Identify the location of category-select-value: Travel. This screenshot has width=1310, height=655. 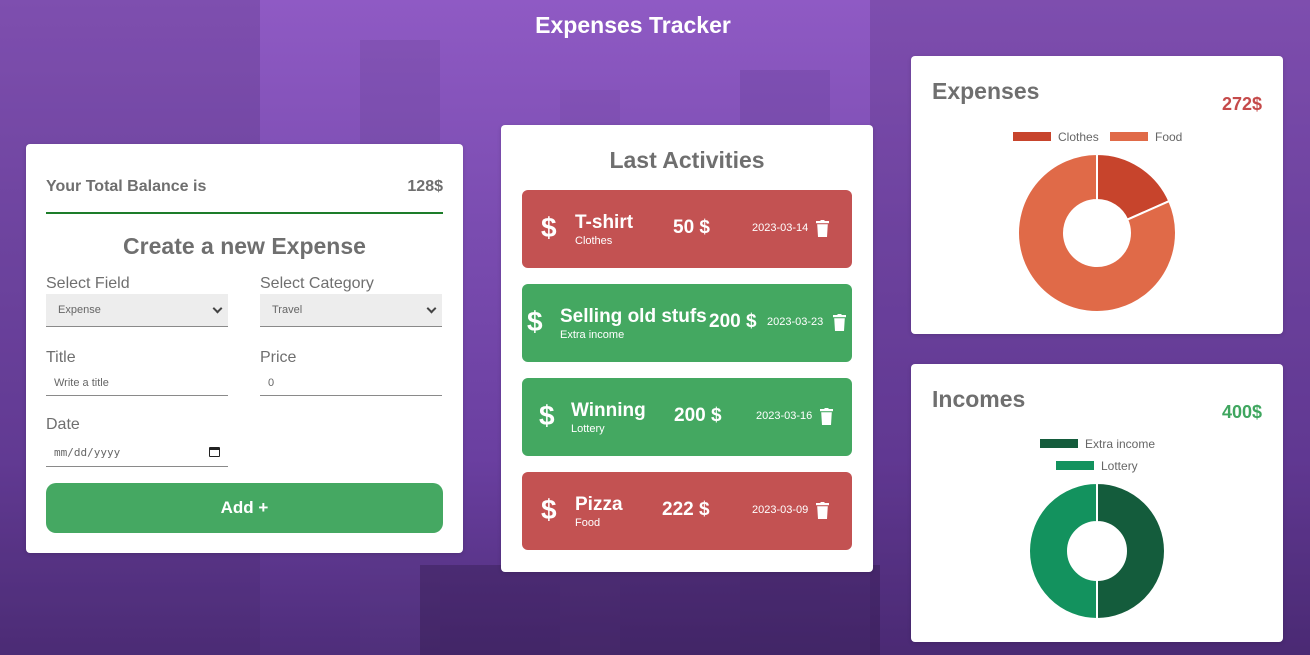
(287, 310).